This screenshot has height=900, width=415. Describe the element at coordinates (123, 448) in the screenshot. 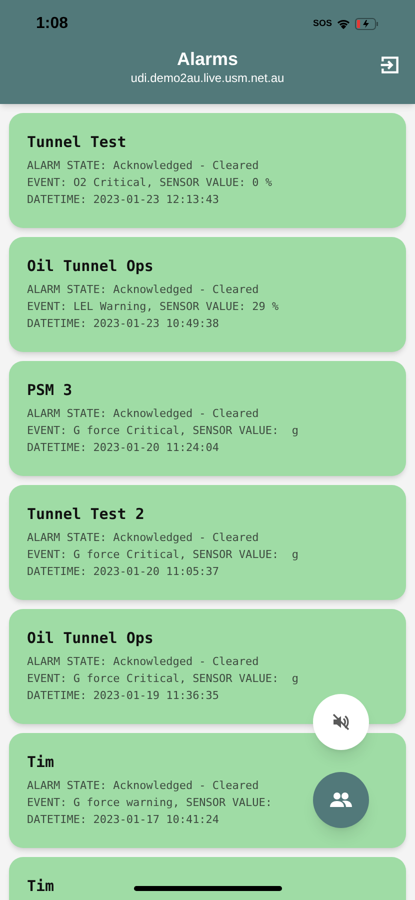

I see `alarm-datetime: DATETIME: 2023-01-20 11:24:04` at that location.